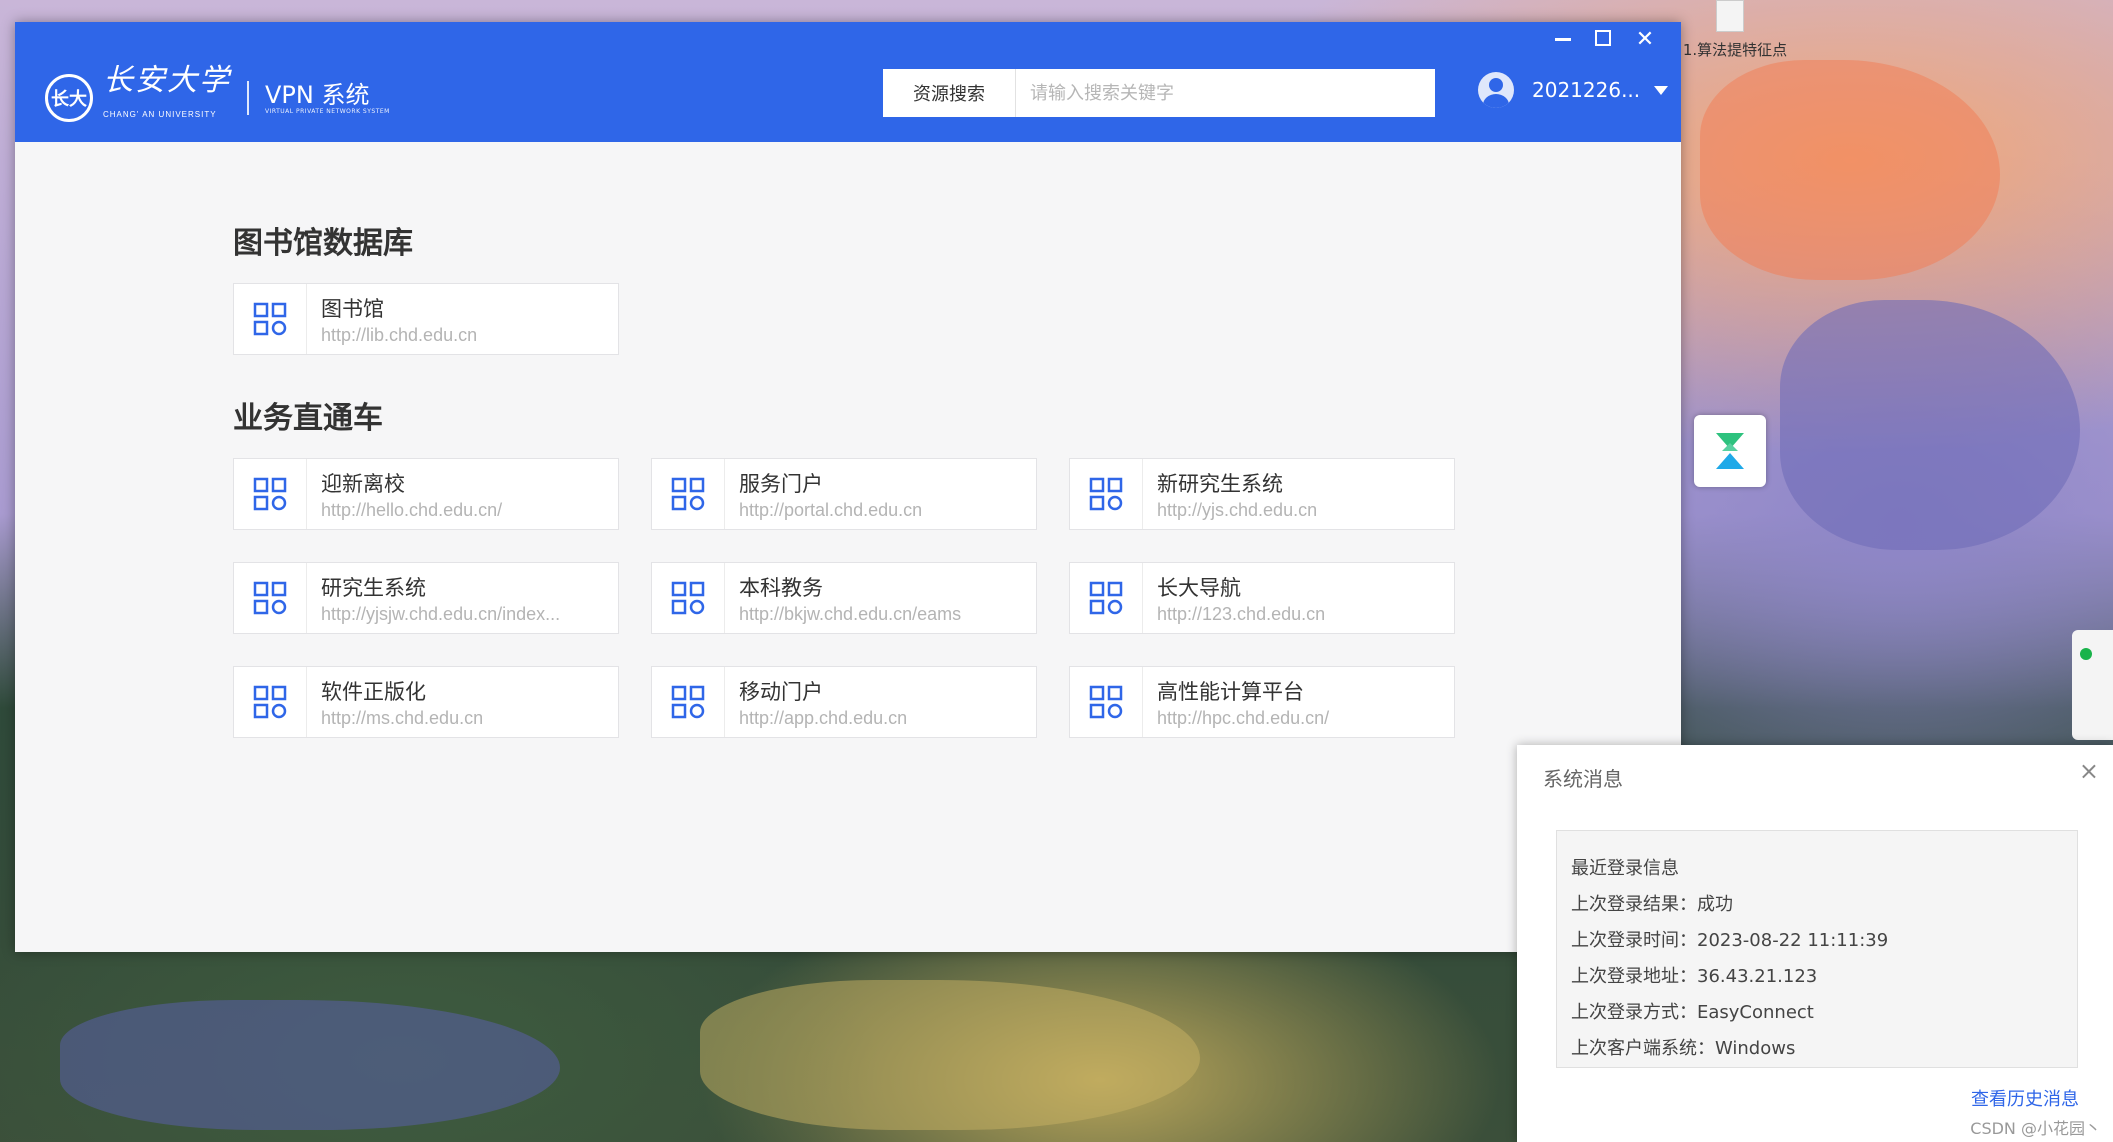 The height and width of the screenshot is (1142, 2113). I want to click on card-url: http://ms.chd.edu.cn, so click(402, 717).